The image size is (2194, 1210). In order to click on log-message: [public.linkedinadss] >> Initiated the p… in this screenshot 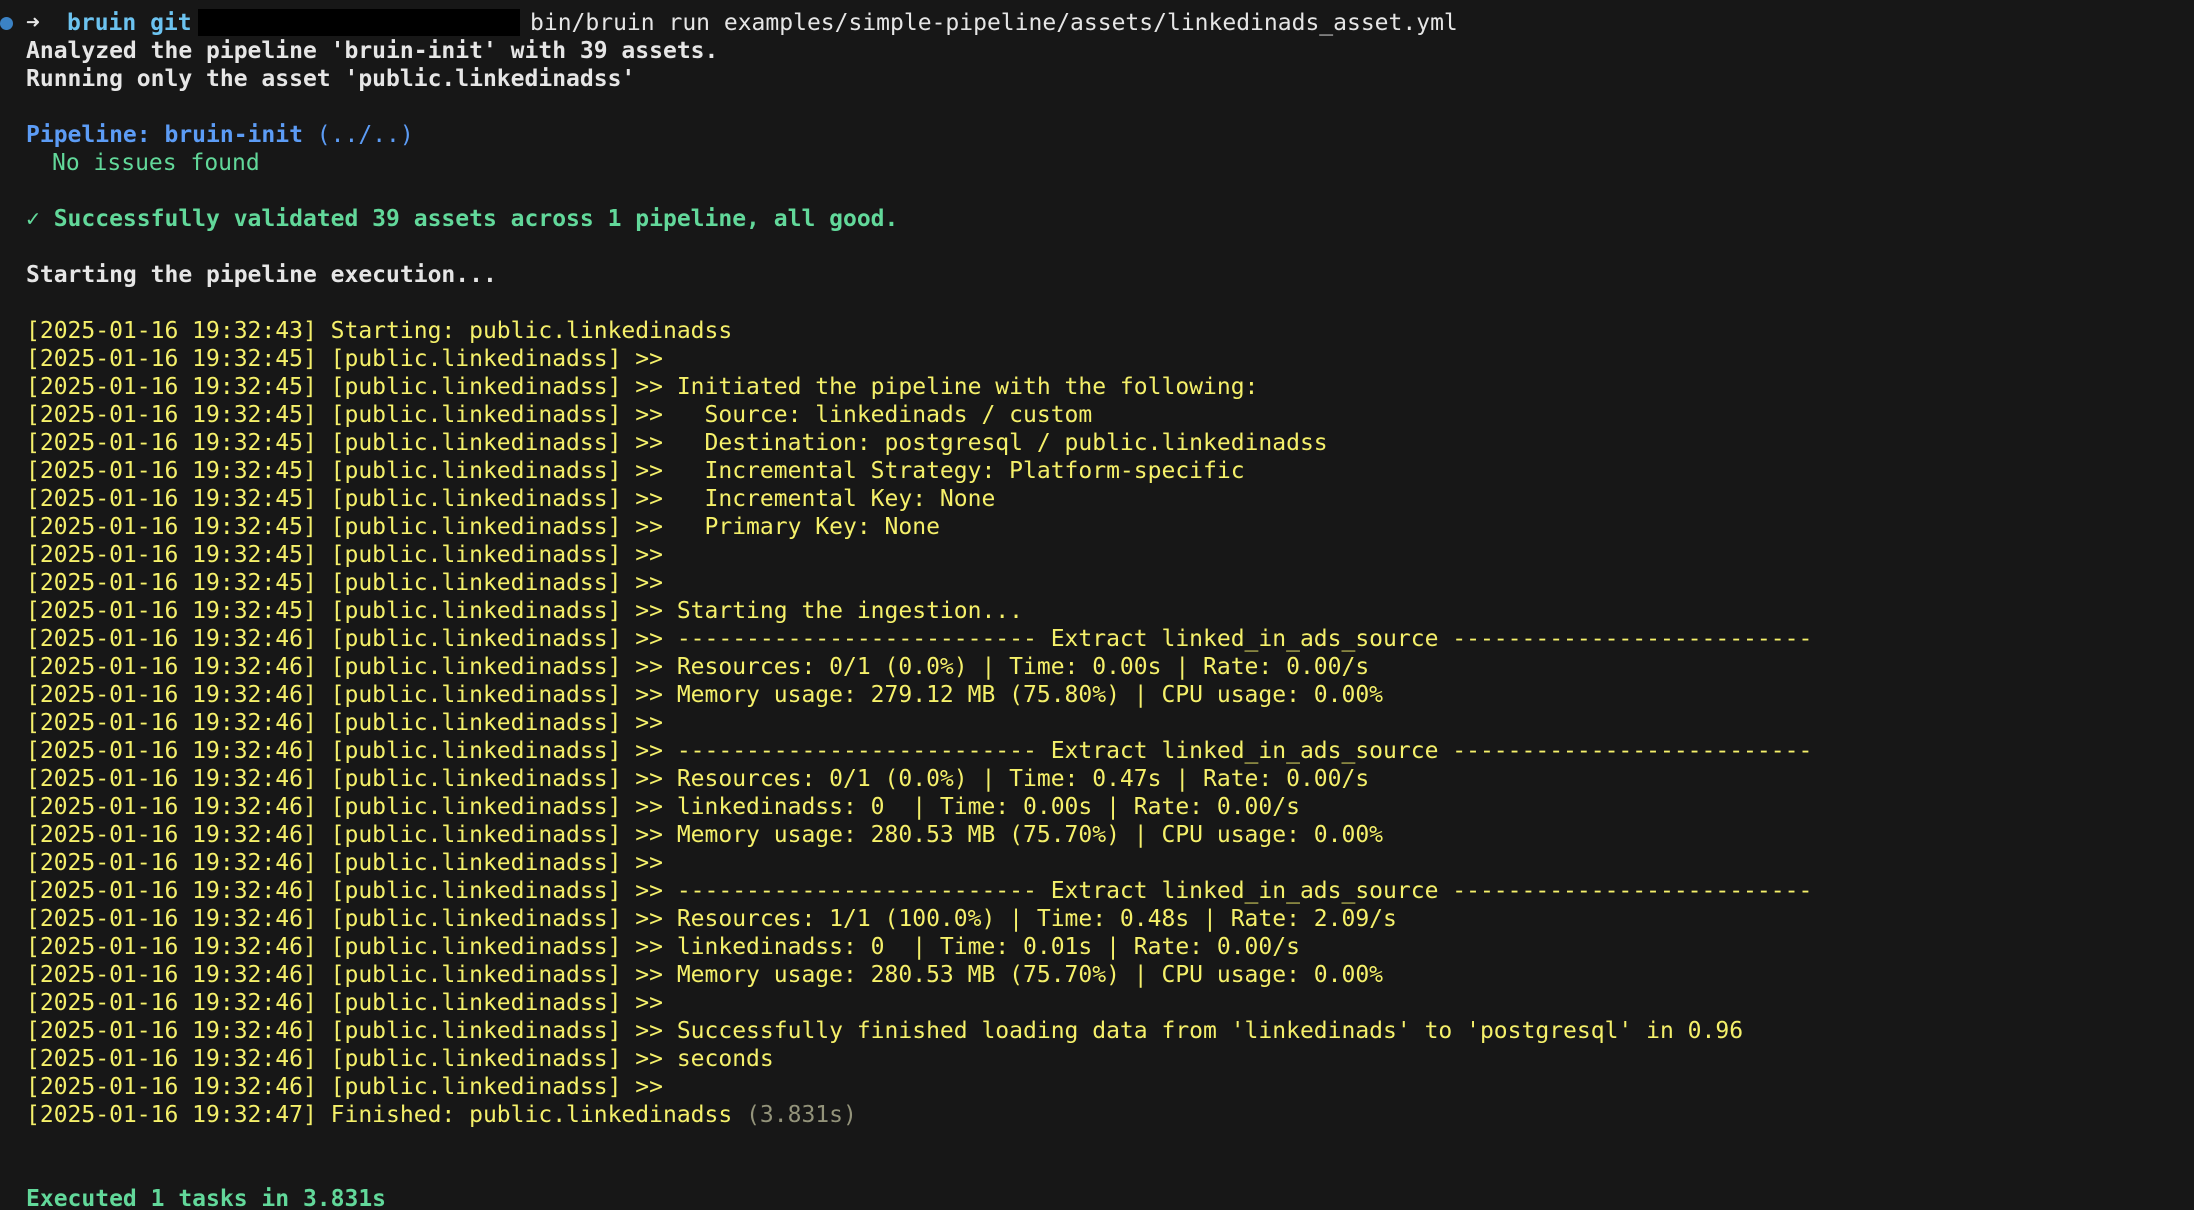, I will do `click(787, 387)`.